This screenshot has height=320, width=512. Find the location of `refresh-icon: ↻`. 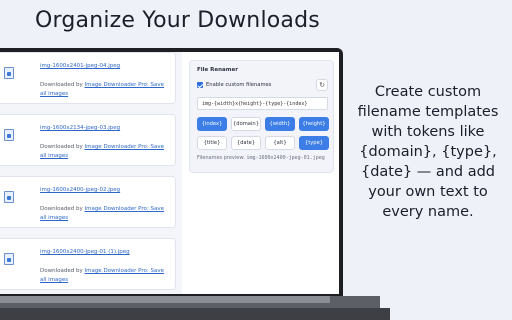

refresh-icon: ↻ is located at coordinates (322, 85).